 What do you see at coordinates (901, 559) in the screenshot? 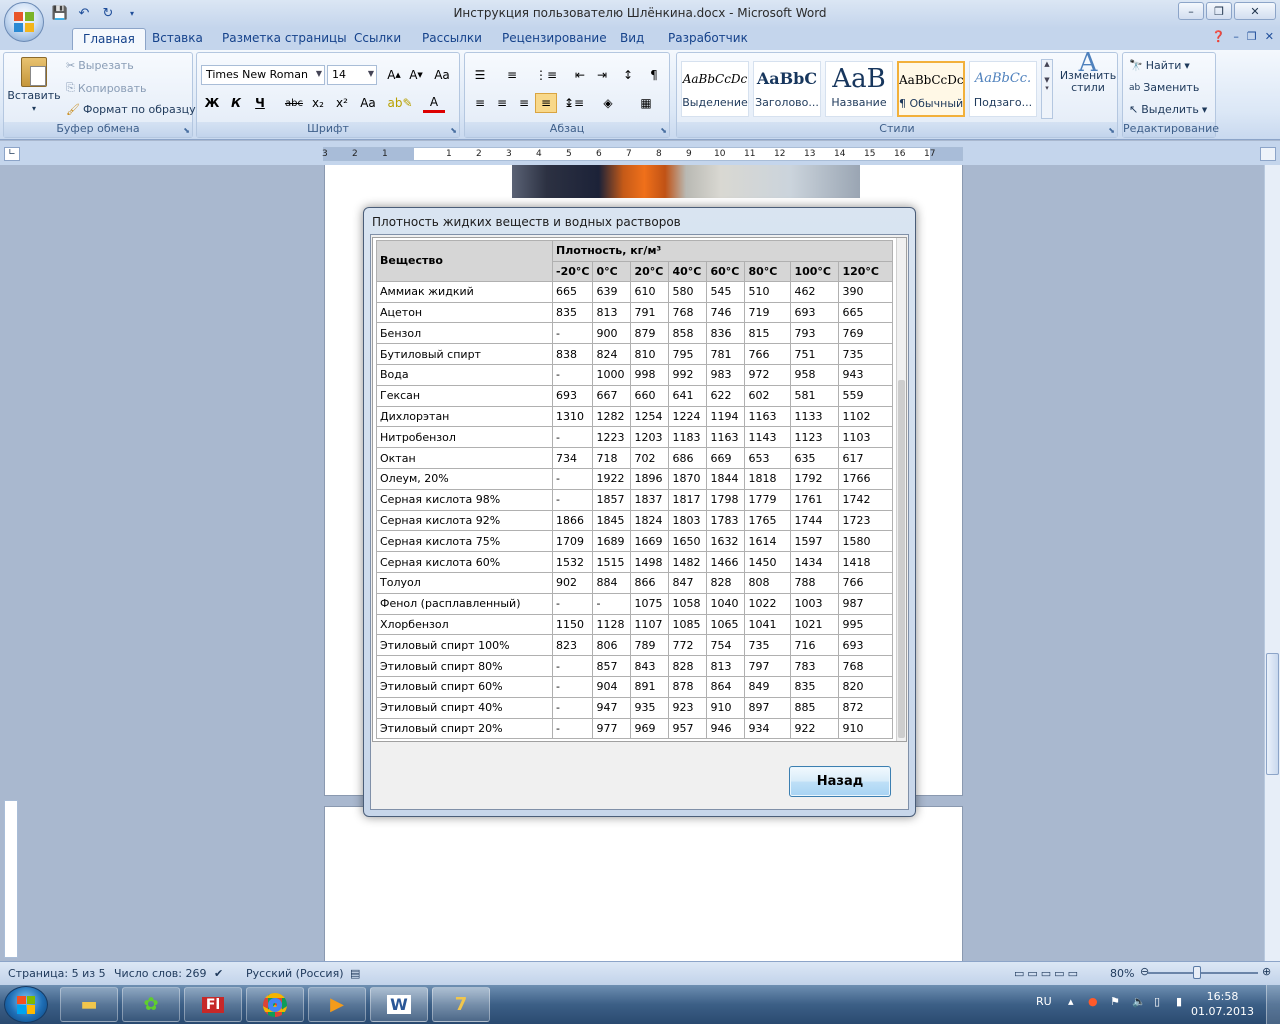
I see `table-scrollbar-thumb` at bounding box center [901, 559].